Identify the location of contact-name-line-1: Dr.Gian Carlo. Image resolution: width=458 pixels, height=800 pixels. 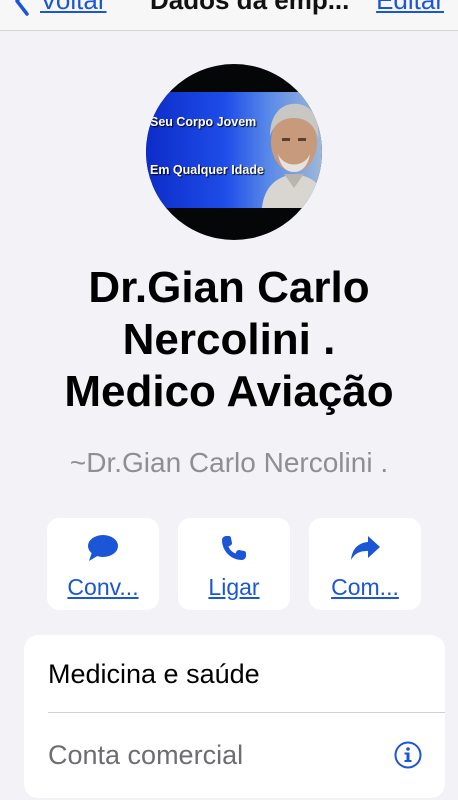
(229, 287).